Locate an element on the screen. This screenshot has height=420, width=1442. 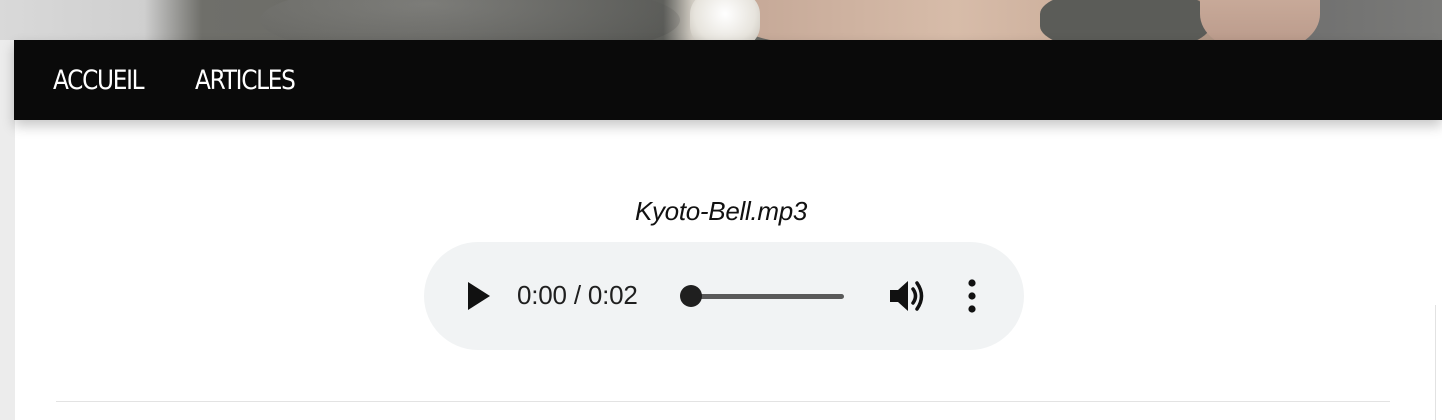
seek-track is located at coordinates (763, 296).